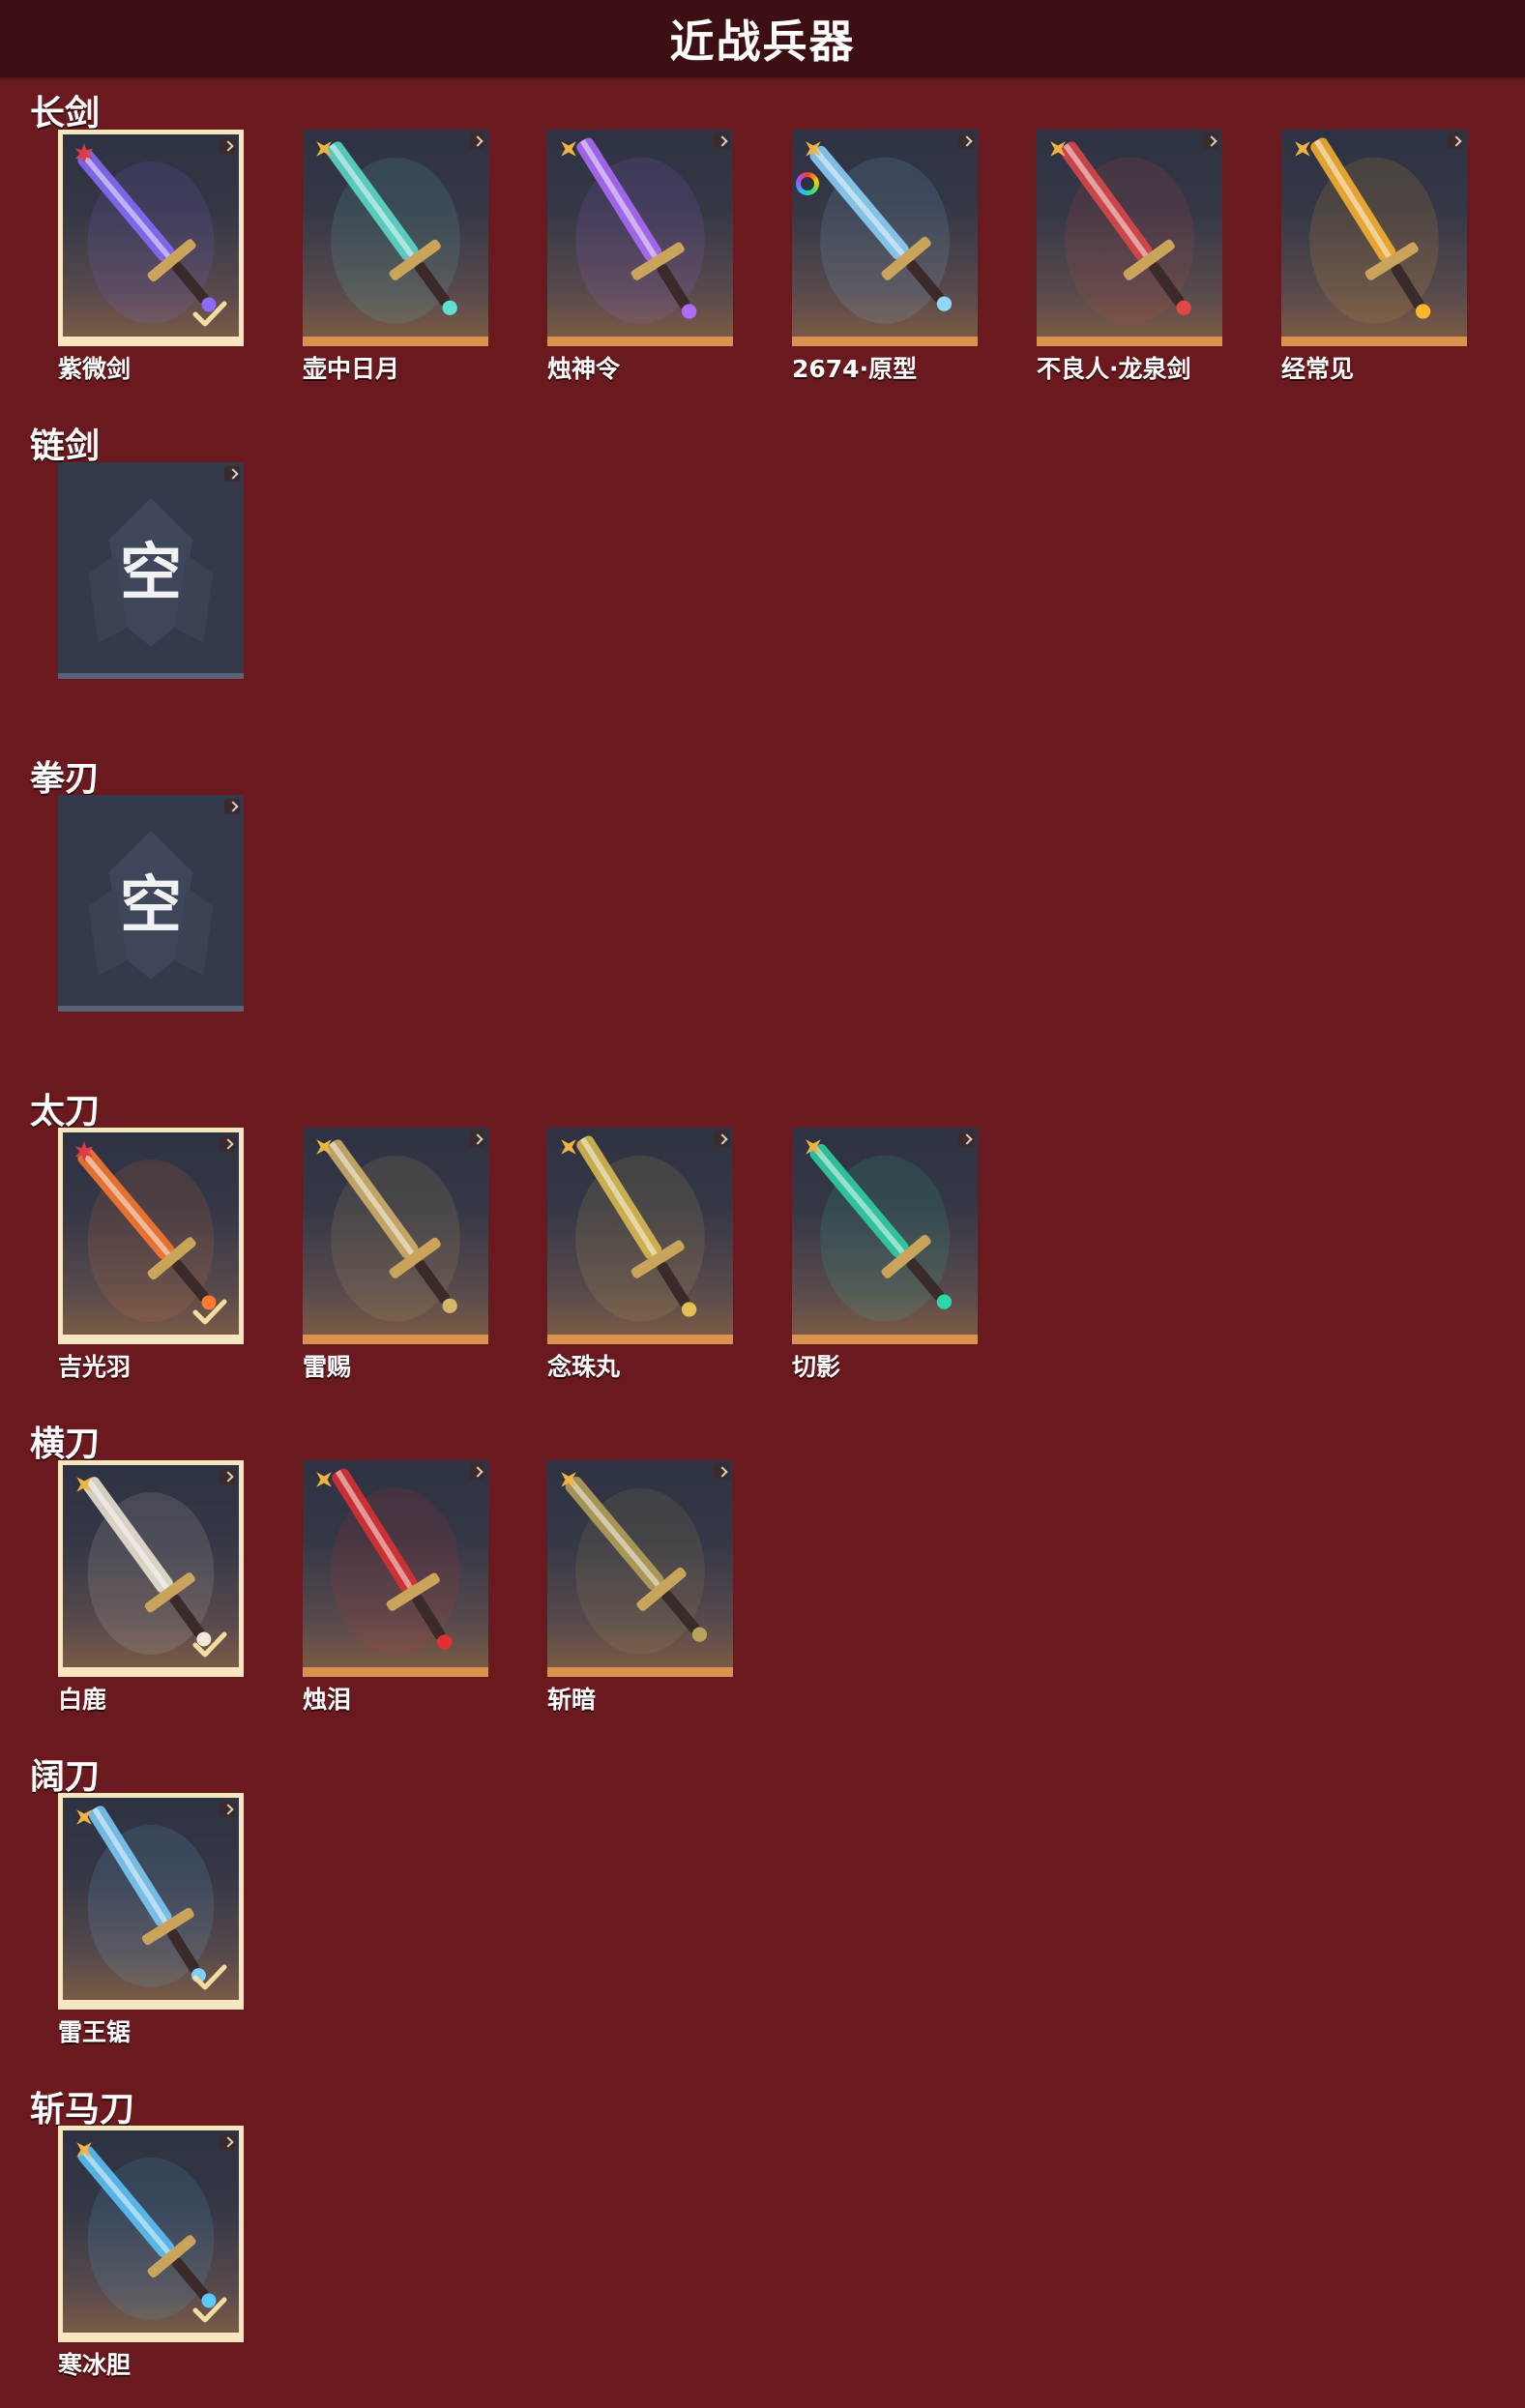  I want to click on weapon-slot: 斩暗, so click(640, 1588).